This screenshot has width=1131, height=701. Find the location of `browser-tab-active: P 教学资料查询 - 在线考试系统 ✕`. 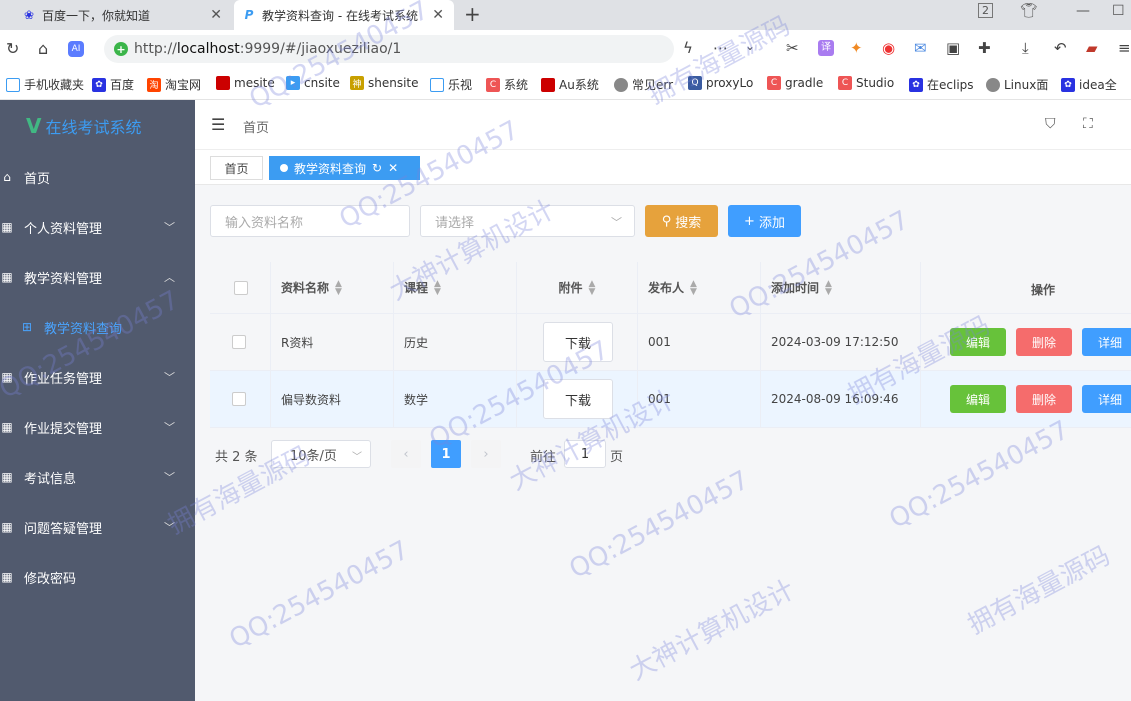

browser-tab-active: P 教学资料查询 - 在线考试系统 ✕ is located at coordinates (344, 15).